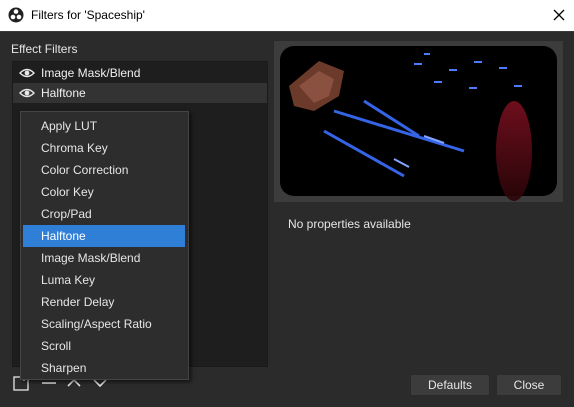 This screenshot has width=574, height=407. I want to click on title-bar: Filters for 'Spaceship', so click(287, 16).